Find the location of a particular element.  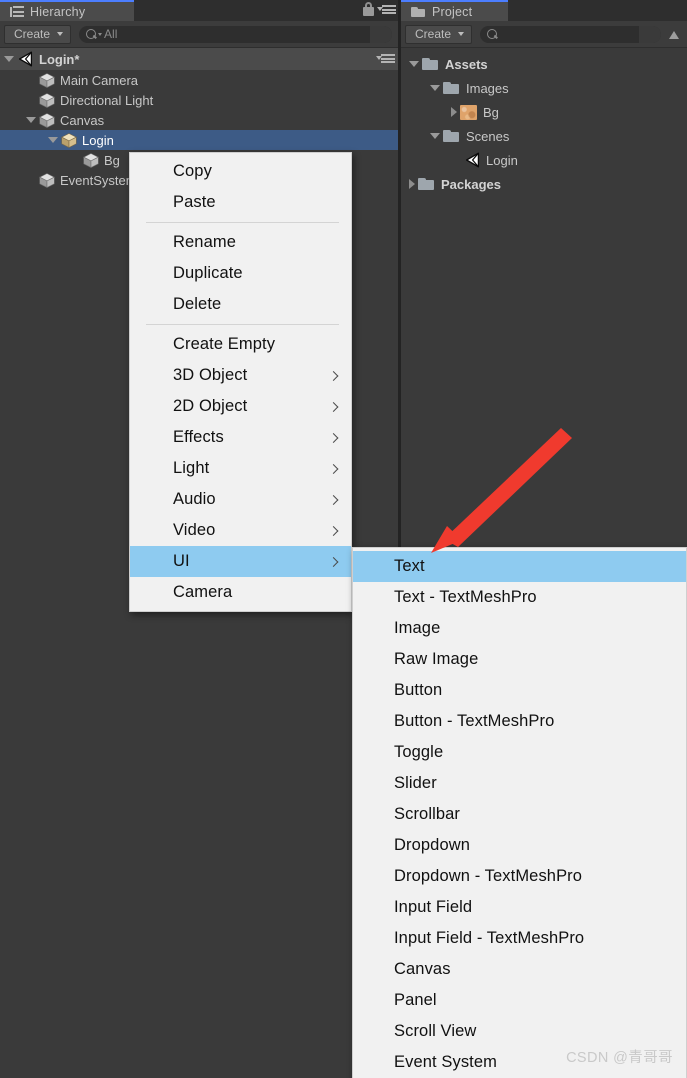

context-menu-item-label: Copy is located at coordinates (192, 171).